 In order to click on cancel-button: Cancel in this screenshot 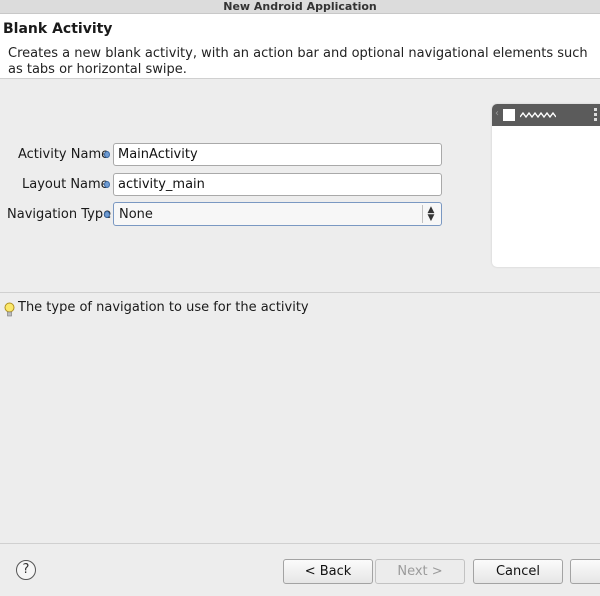, I will do `click(518, 571)`.